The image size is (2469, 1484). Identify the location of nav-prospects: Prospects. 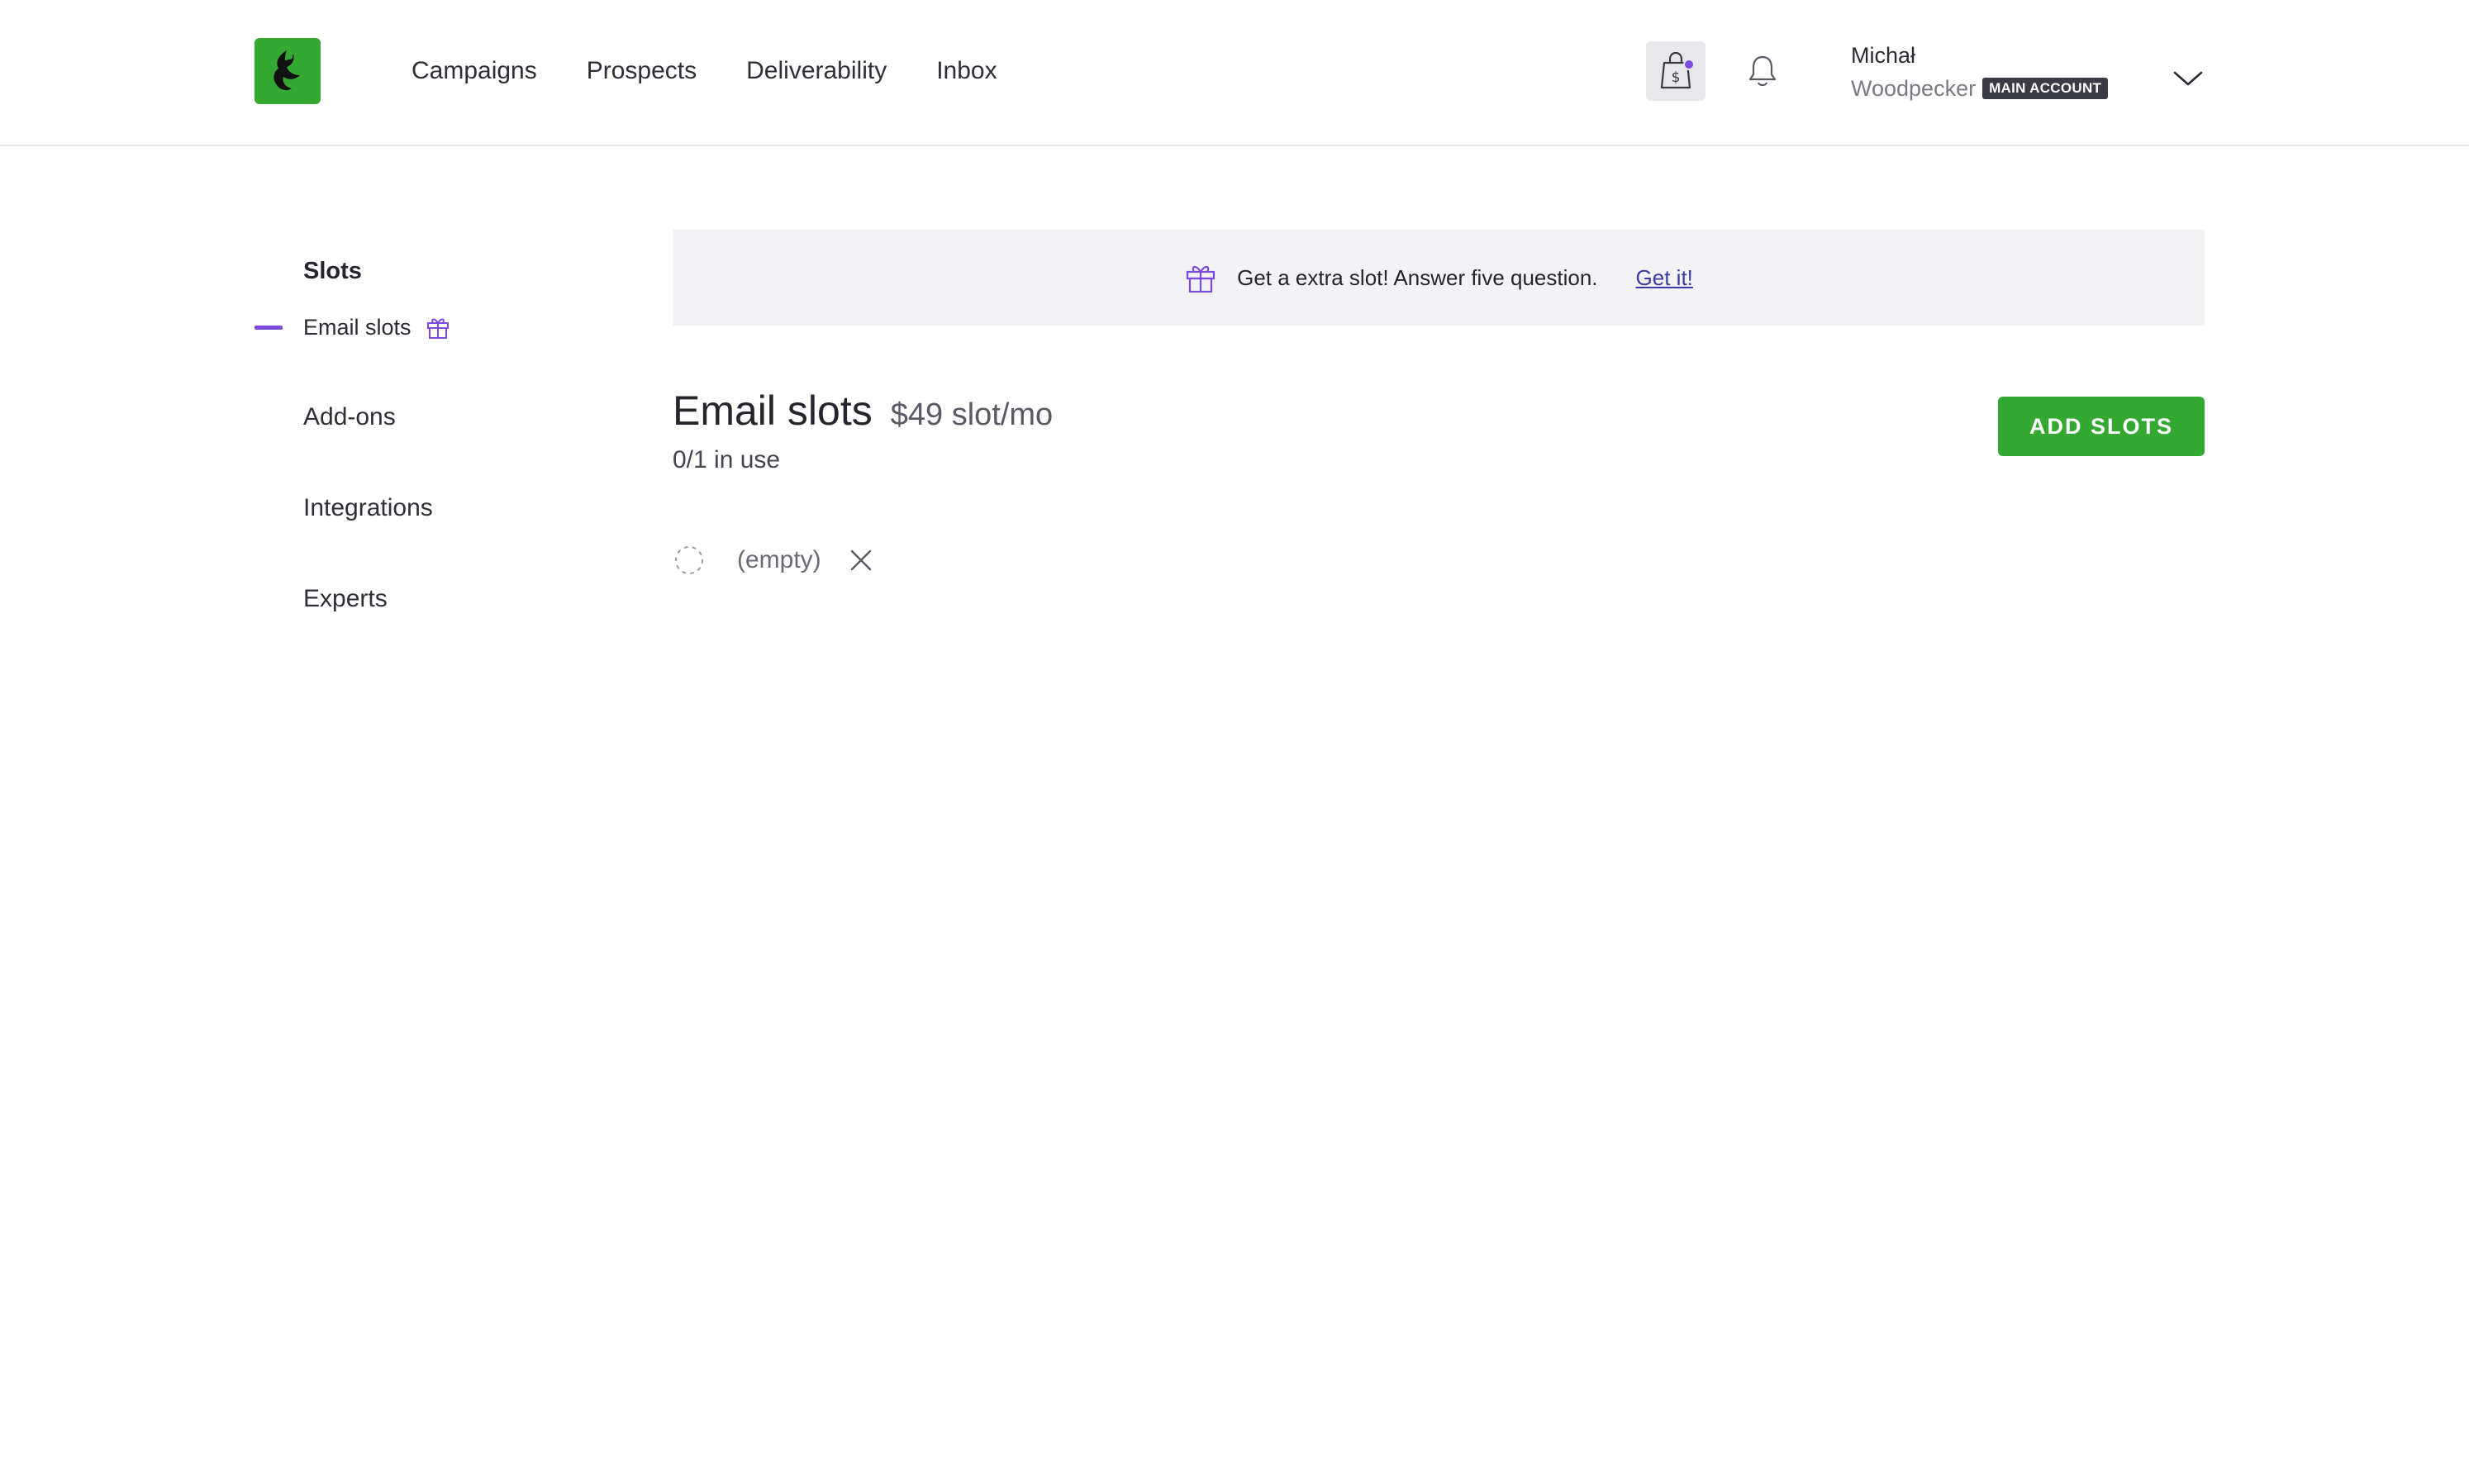
(642, 71).